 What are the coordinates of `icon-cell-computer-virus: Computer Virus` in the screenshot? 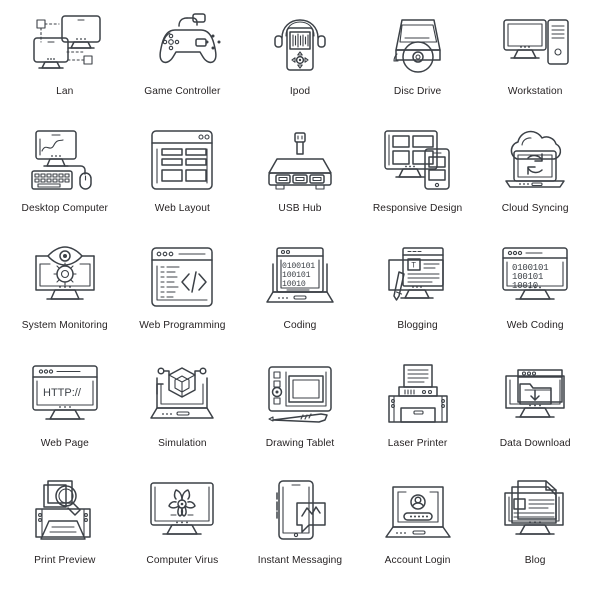 It's located at (183, 535).